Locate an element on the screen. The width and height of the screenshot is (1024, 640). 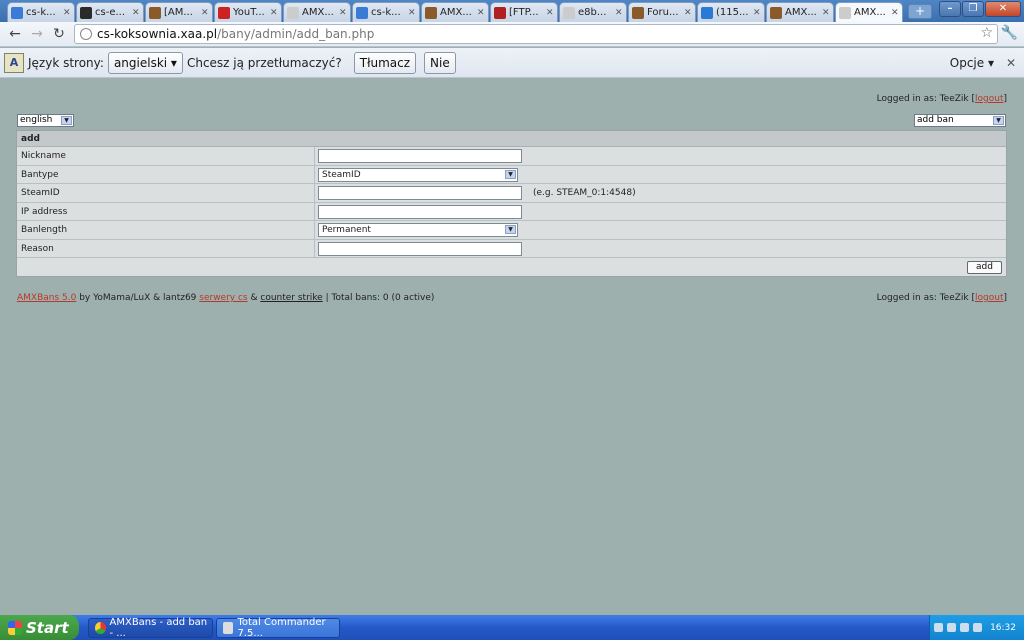
steamid-input is located at coordinates (420, 193).